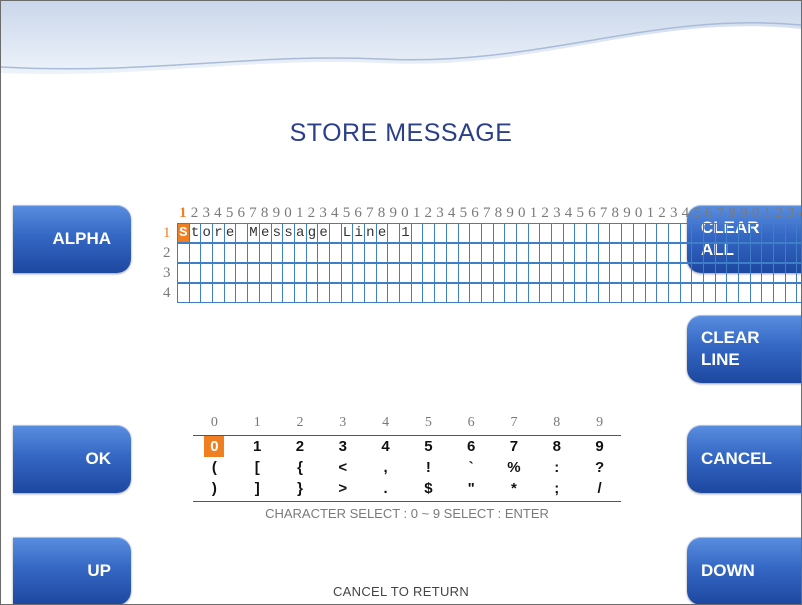 This screenshot has width=802, height=605. What do you see at coordinates (428, 488) in the screenshot?
I see `keyboard-char: $` at bounding box center [428, 488].